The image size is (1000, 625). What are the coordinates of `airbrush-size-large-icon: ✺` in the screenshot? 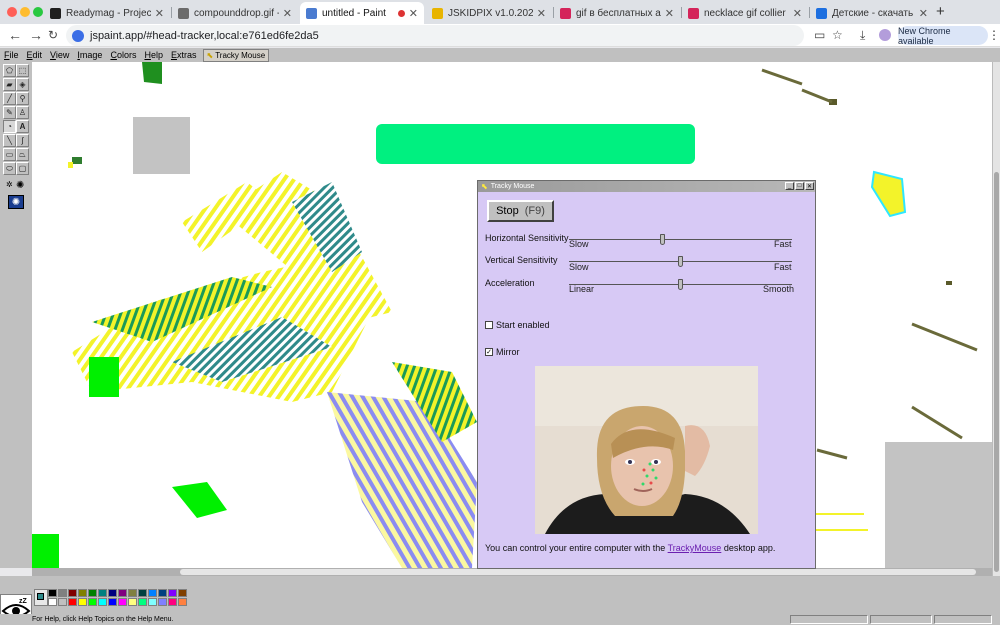 It's located at (16, 202).